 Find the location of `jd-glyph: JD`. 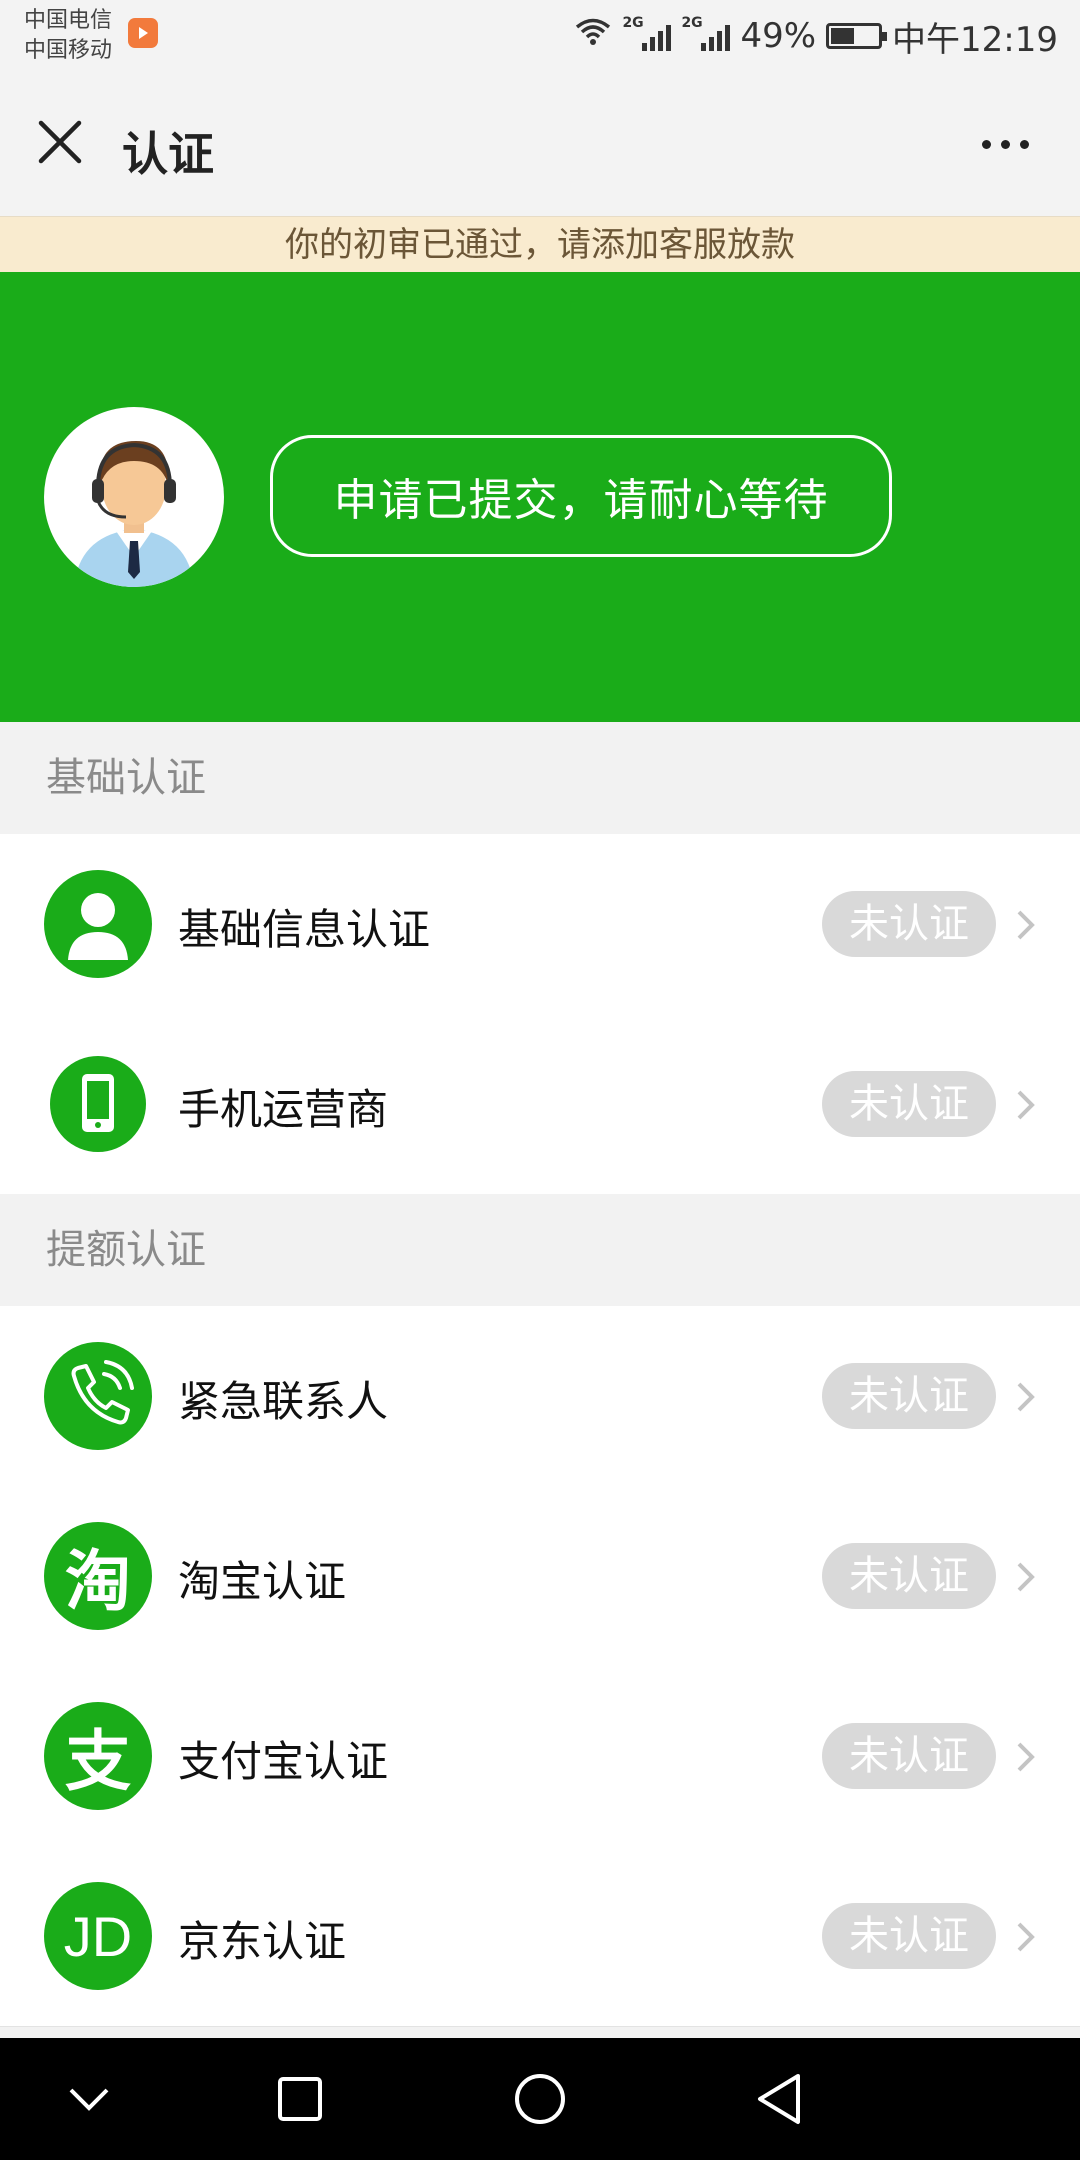

jd-glyph: JD is located at coordinates (98, 1936).